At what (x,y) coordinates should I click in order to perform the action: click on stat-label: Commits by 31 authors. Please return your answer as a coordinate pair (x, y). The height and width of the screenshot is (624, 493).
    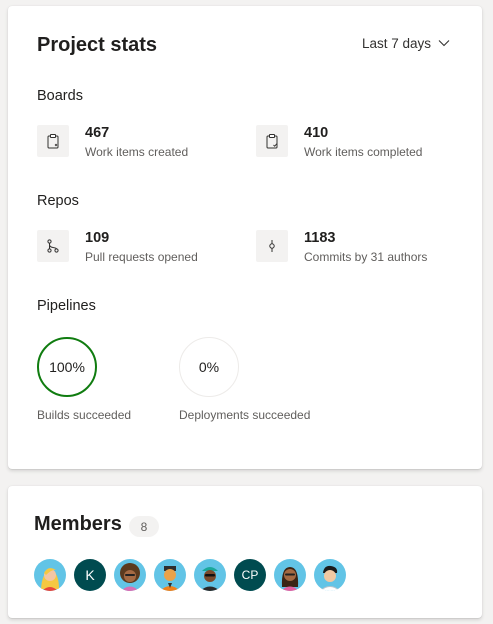
    Looking at the image, I should click on (366, 257).